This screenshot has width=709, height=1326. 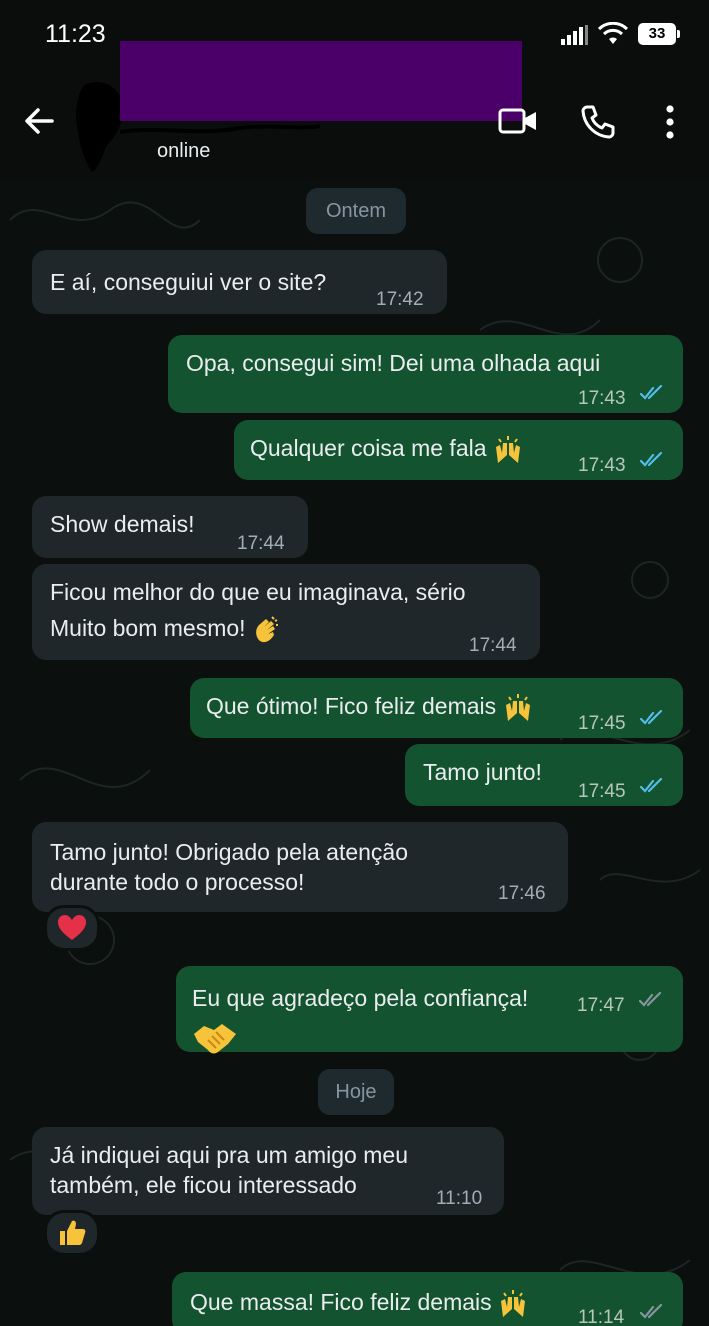 I want to click on message-text: Que massa! Fico feliz demais, so click(x=341, y=1302).